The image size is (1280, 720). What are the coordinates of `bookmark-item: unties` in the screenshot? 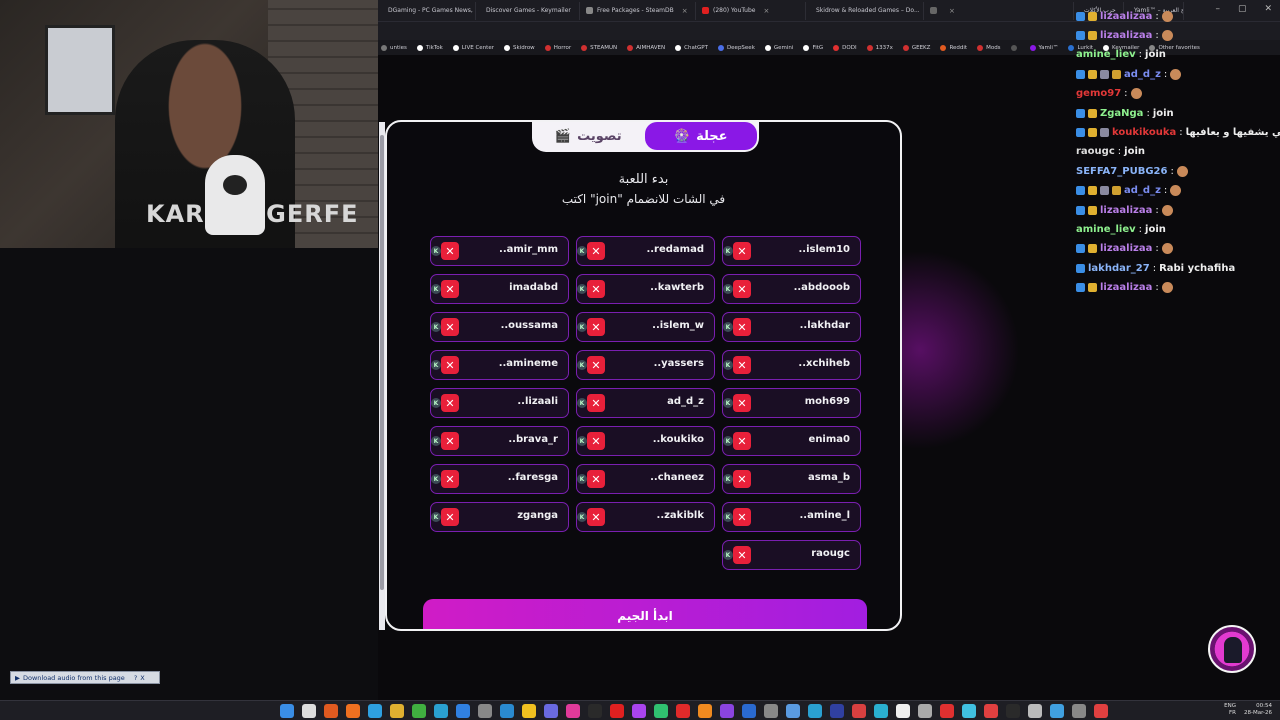 It's located at (394, 47).